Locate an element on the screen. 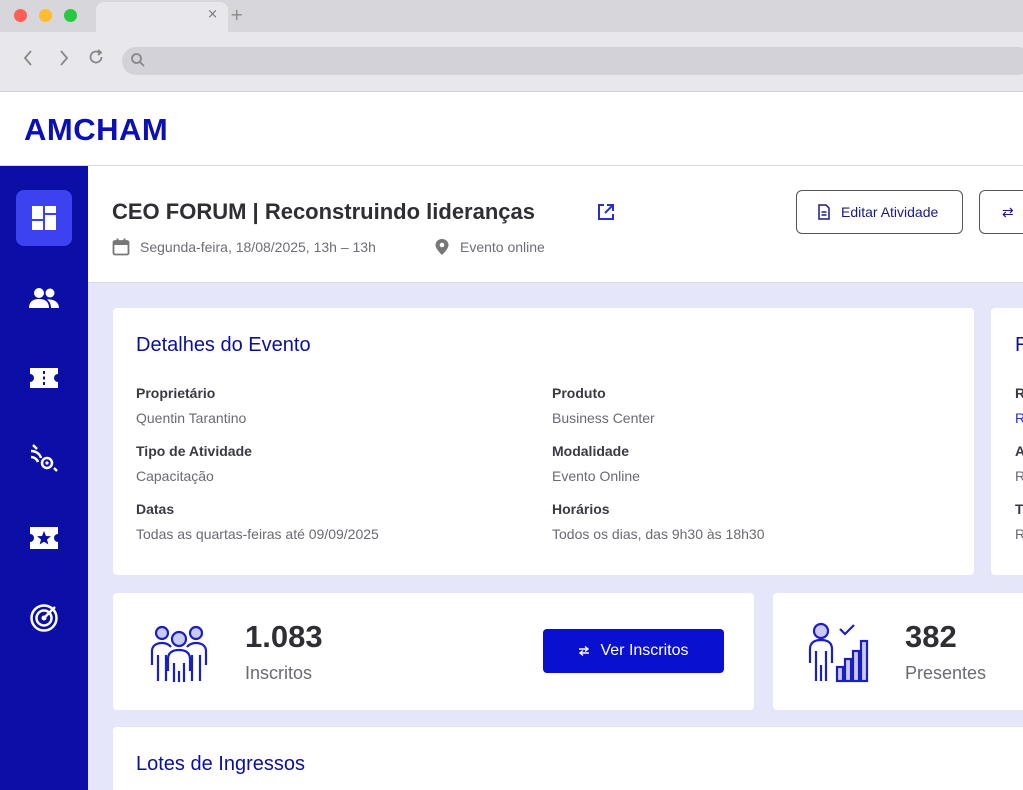 The width and height of the screenshot is (1023, 790). activity-type-label: Tipo de Atividade is located at coordinates (194, 451).